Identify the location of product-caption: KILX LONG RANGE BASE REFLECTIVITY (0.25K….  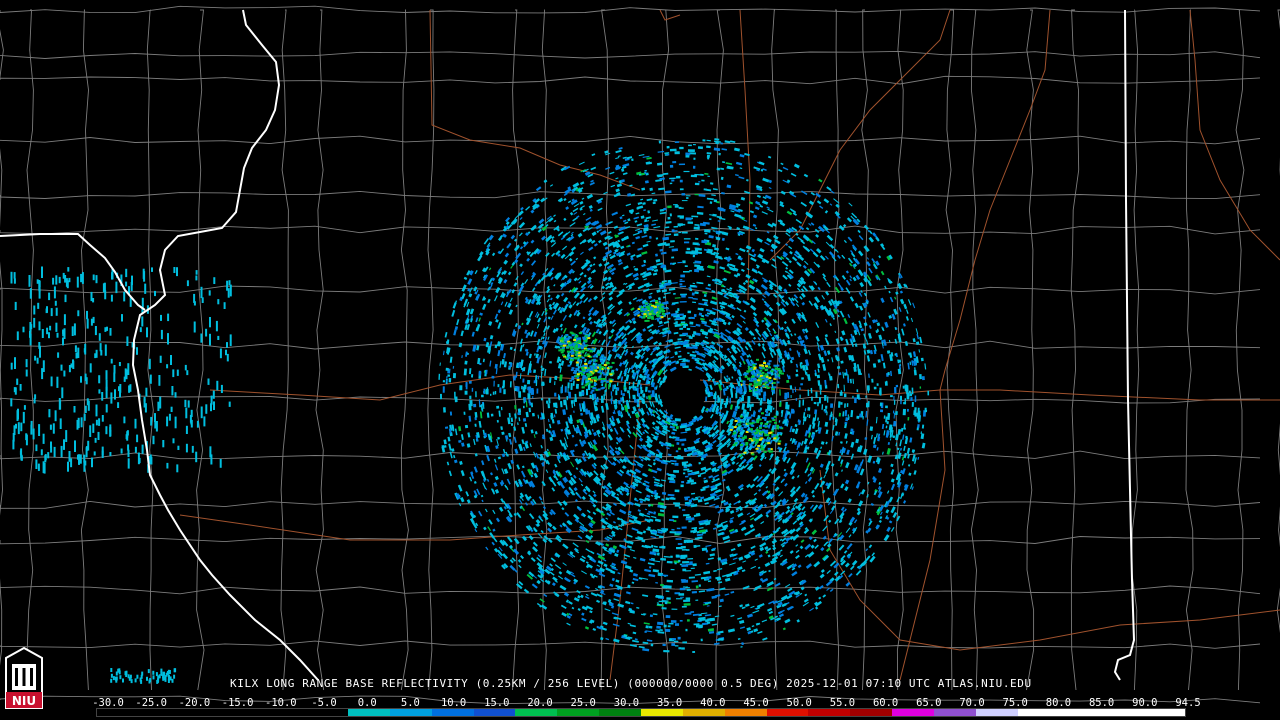
(631, 683).